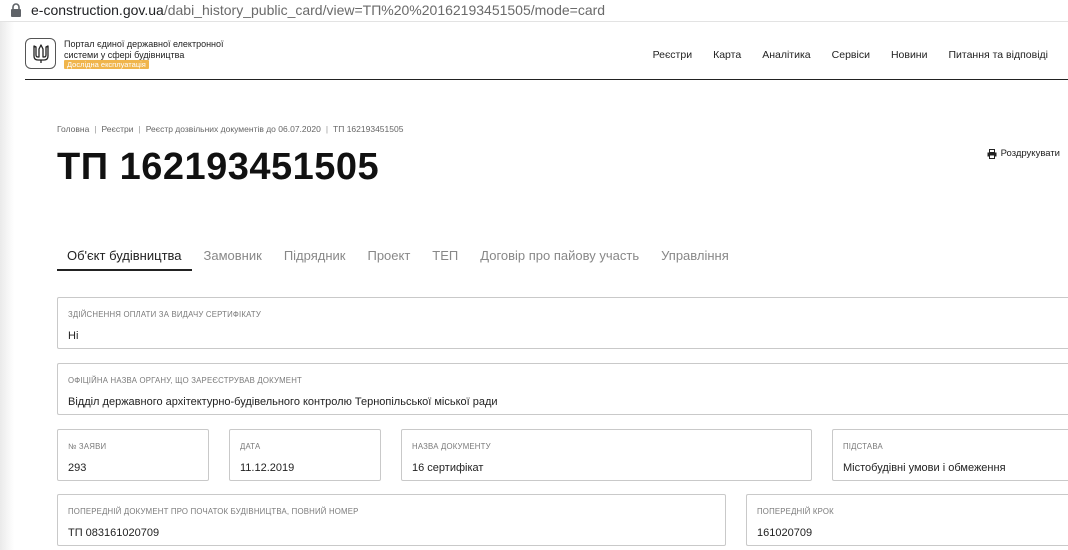 The image size is (1068, 550). What do you see at coordinates (851, 55) in the screenshot?
I see `nav-services: Сервіси` at bounding box center [851, 55].